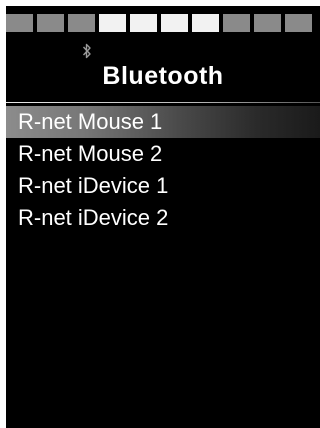 This screenshot has height=428, width=320. Describe the element at coordinates (163, 76) in the screenshot. I see `page-title: Bluetooth` at that location.